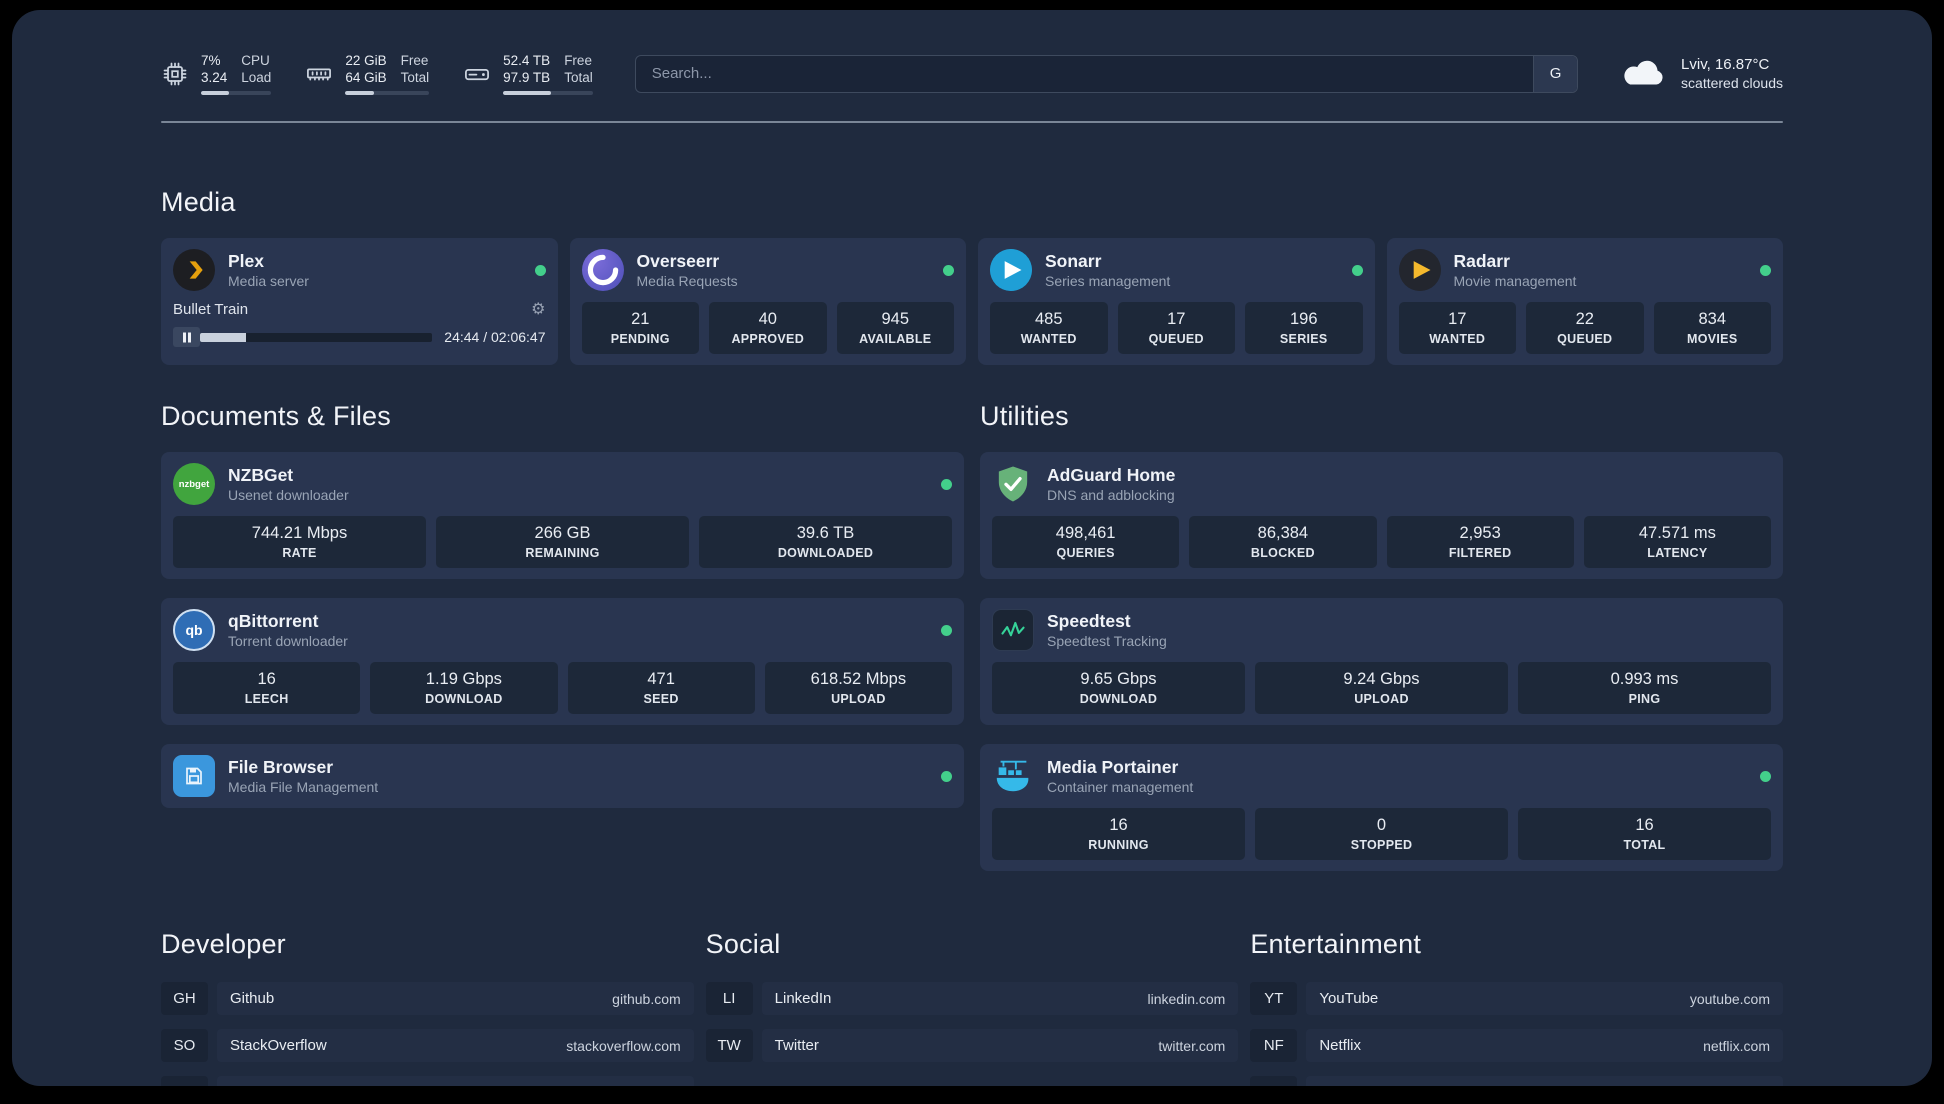  Describe the element at coordinates (198, 202) in the screenshot. I see `media-section-title: Media` at that location.